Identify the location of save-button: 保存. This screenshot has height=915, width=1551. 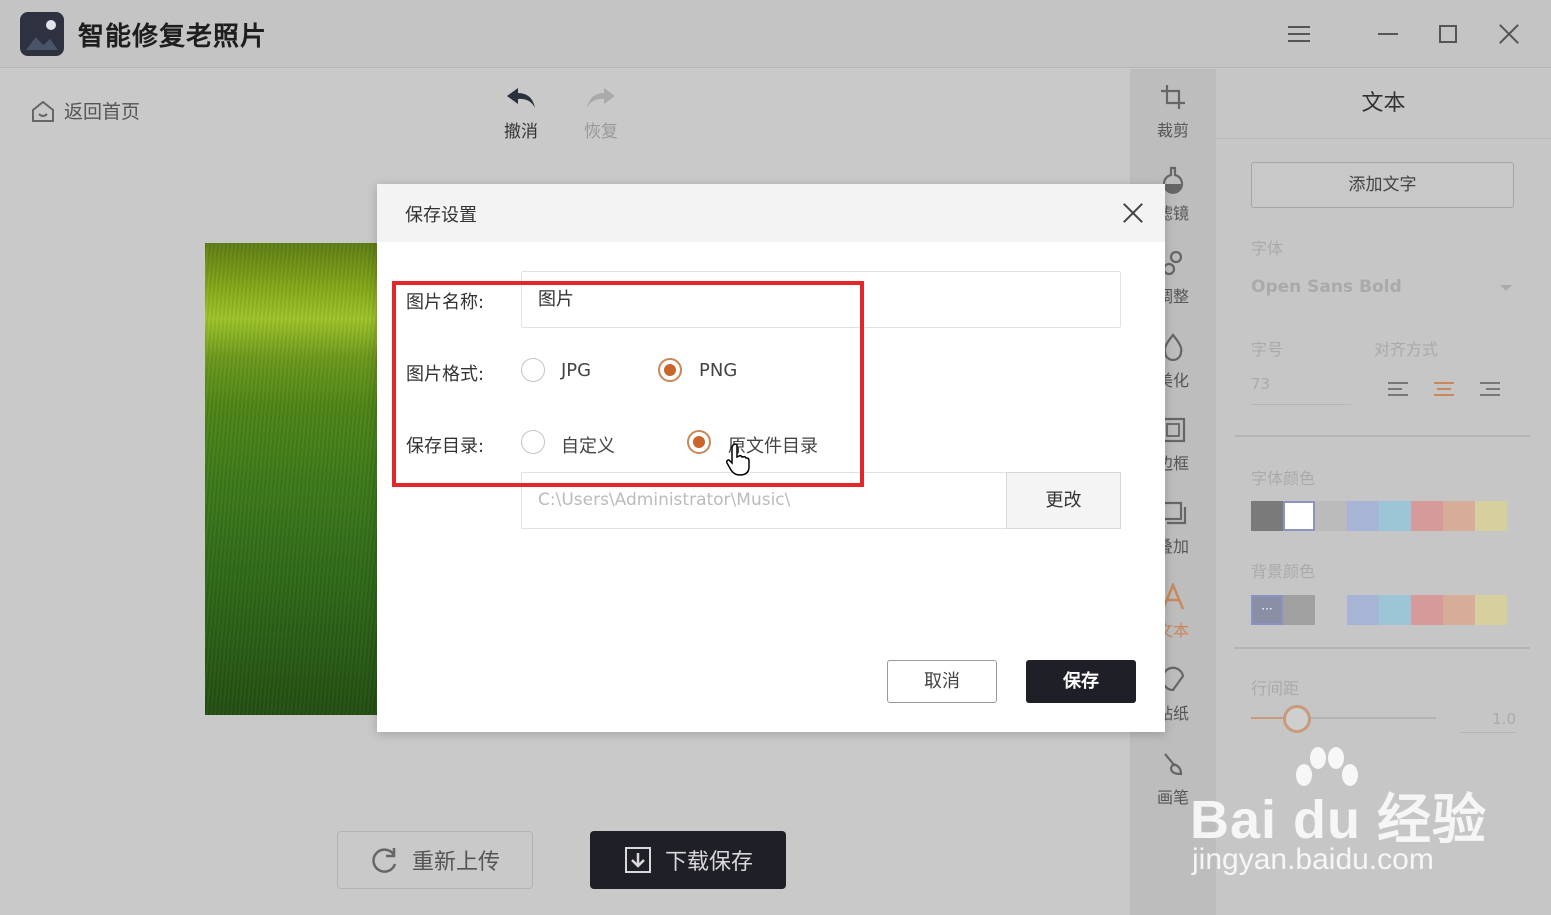
(1081, 681).